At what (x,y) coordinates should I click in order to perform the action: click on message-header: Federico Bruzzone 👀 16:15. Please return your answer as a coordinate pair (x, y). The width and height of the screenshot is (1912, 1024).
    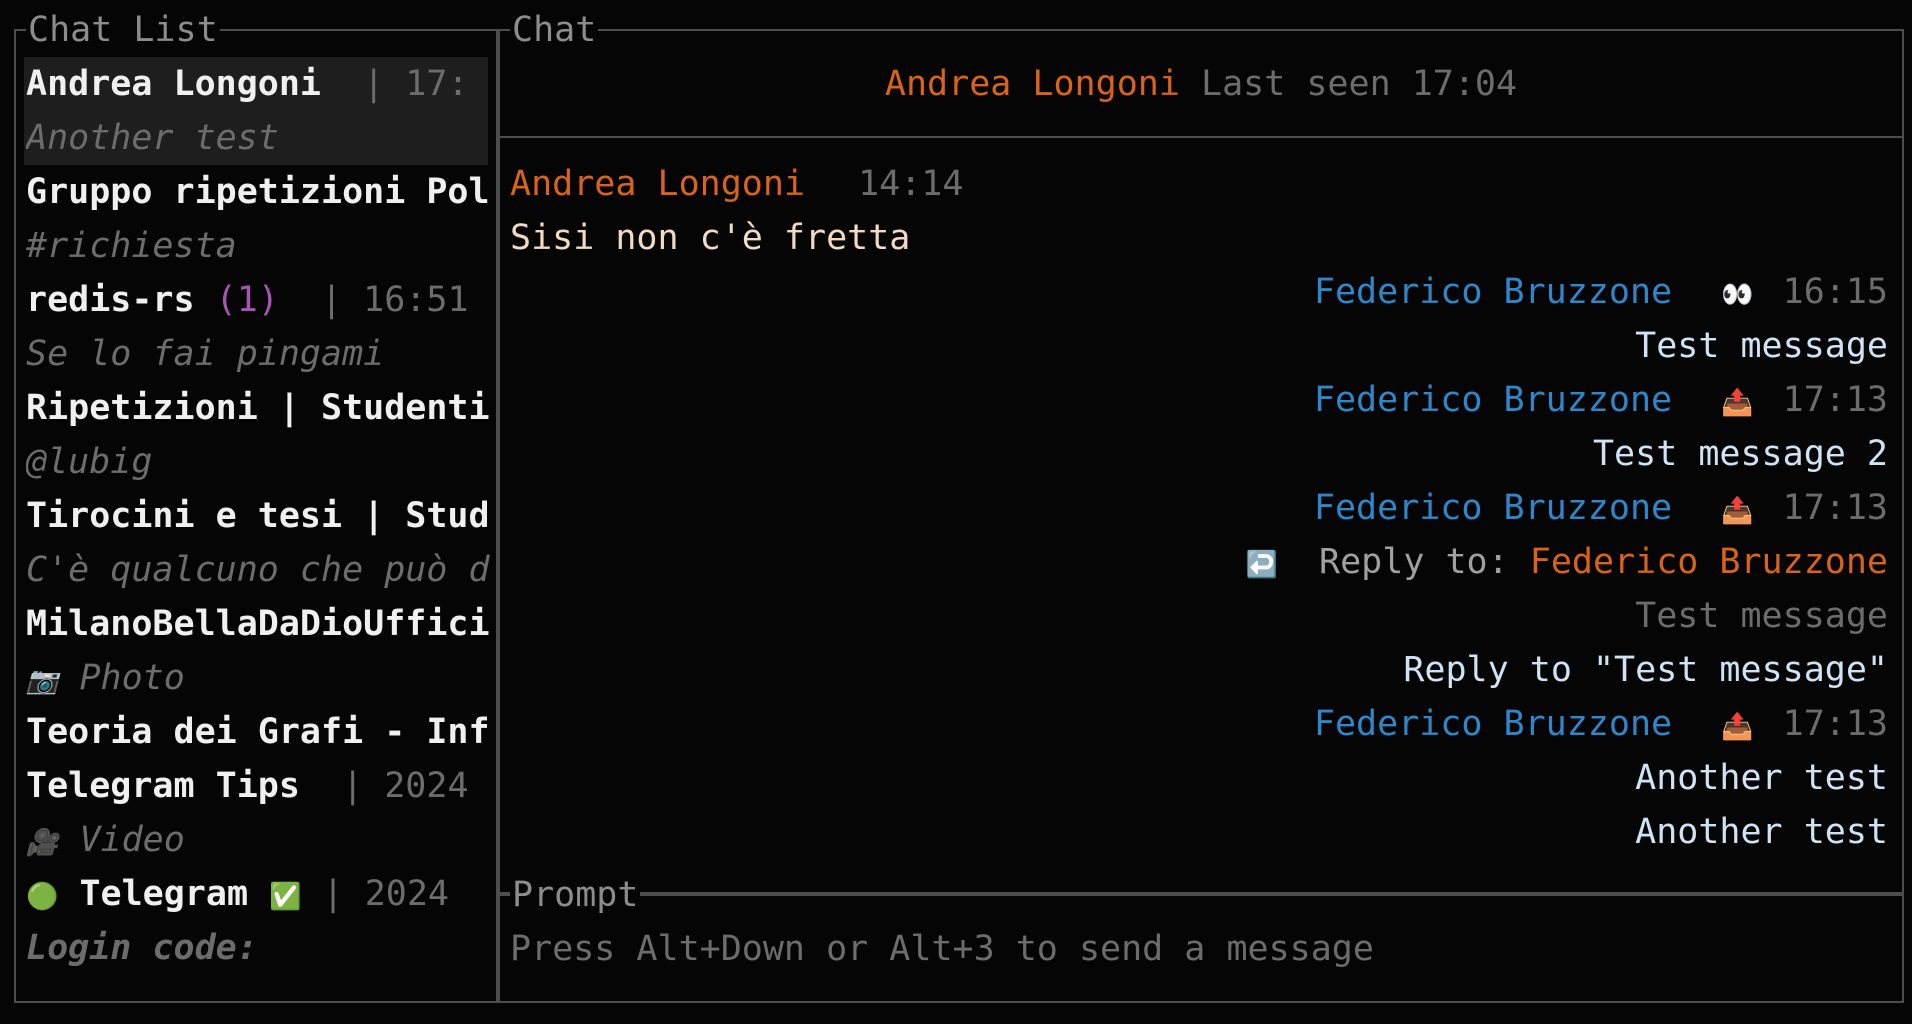
    Looking at the image, I should click on (1601, 292).